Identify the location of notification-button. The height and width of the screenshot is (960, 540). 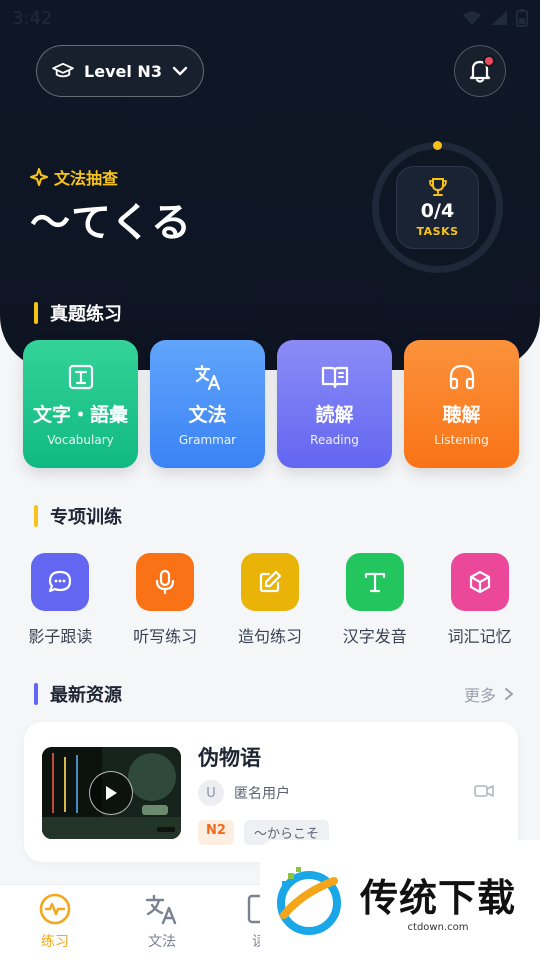
(480, 71).